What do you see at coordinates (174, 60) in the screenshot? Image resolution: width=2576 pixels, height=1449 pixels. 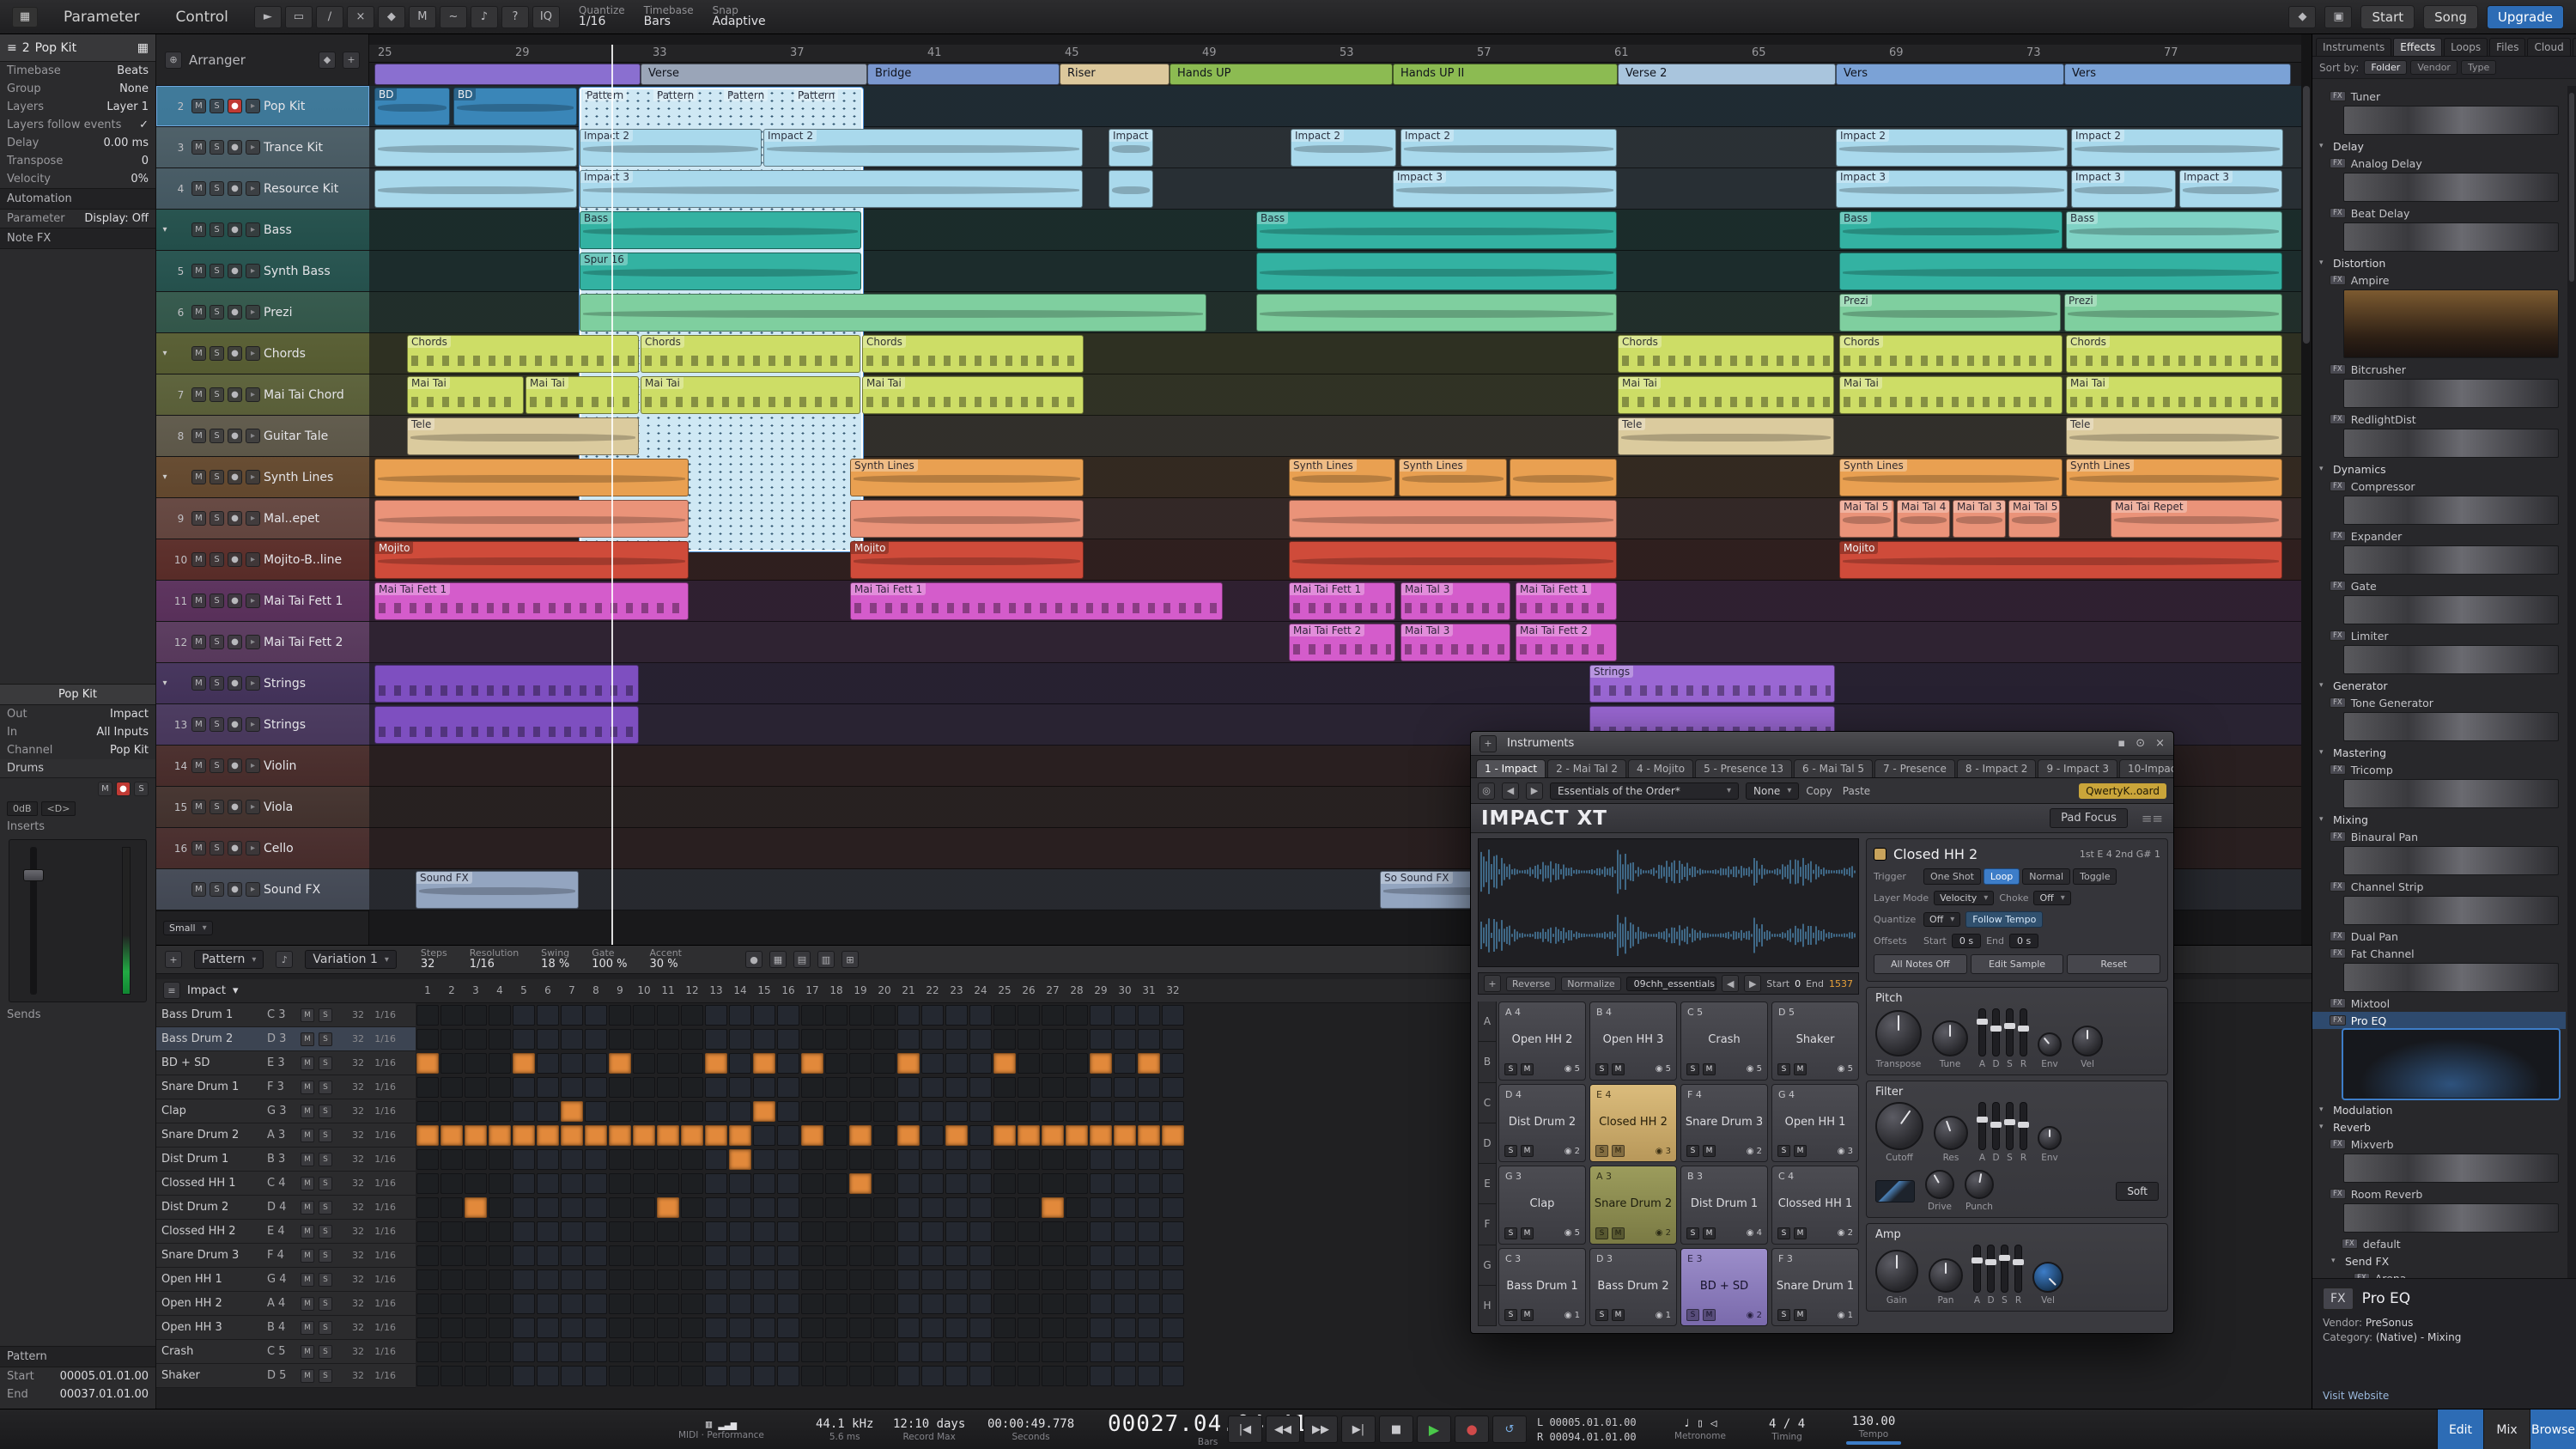 I see `zoom-icon: ⊕` at bounding box center [174, 60].